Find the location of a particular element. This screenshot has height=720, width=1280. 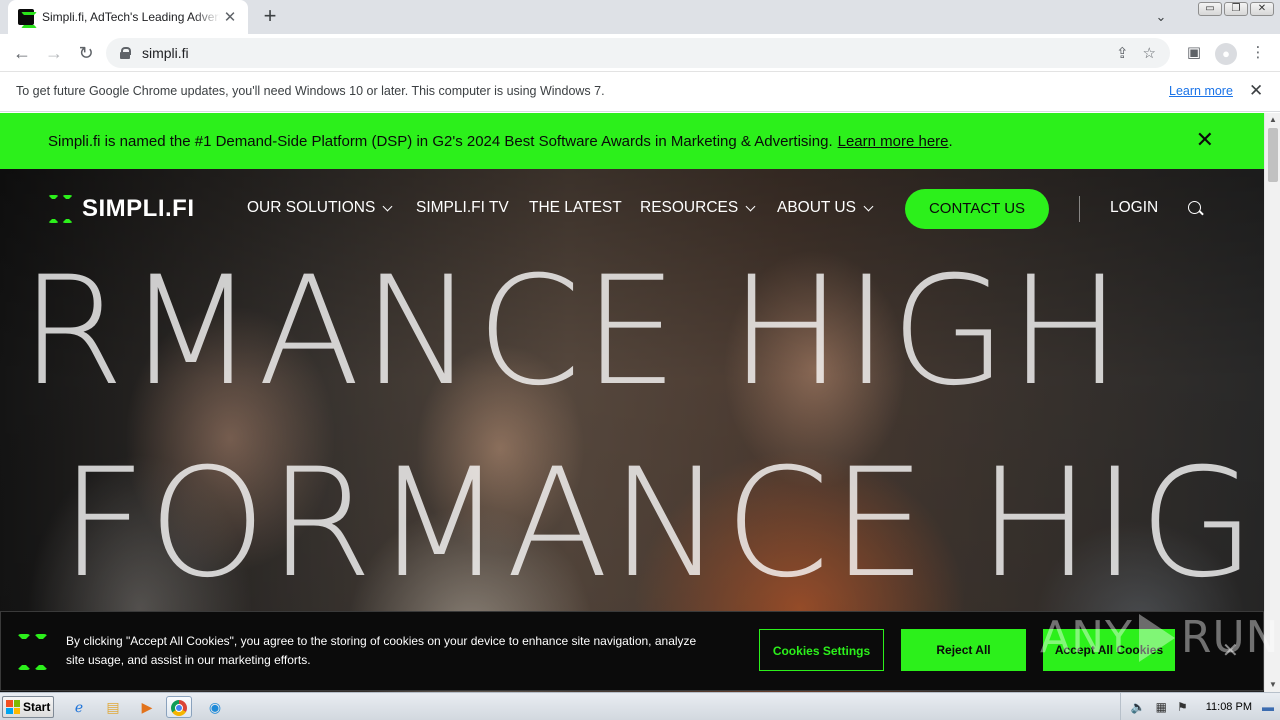

page-scrollbar: ▲ ▼ is located at coordinates (1272, 402).